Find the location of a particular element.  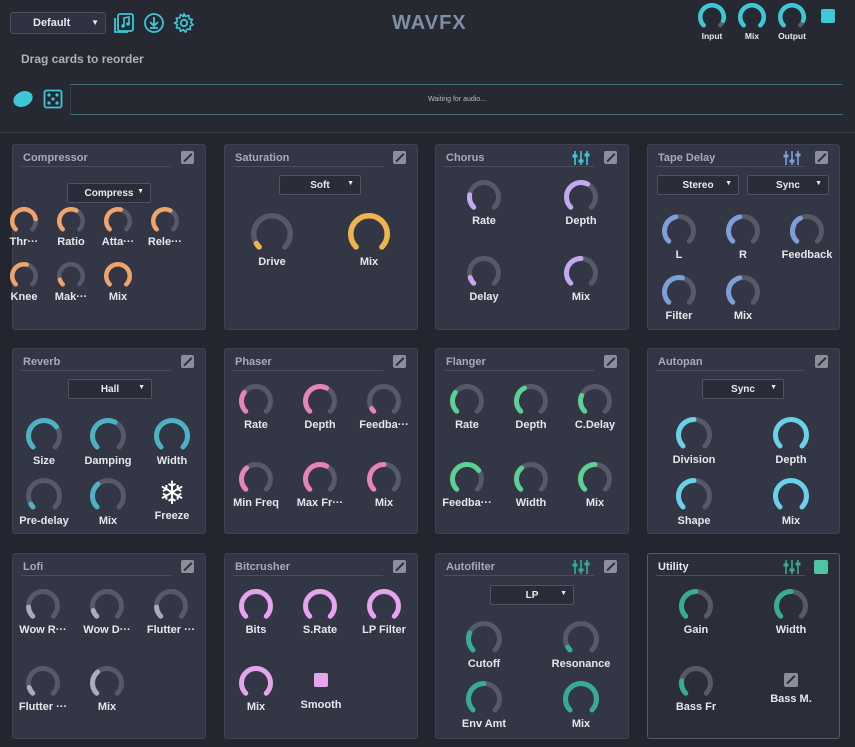

knob-2: Delay is located at coordinates (484, 279).